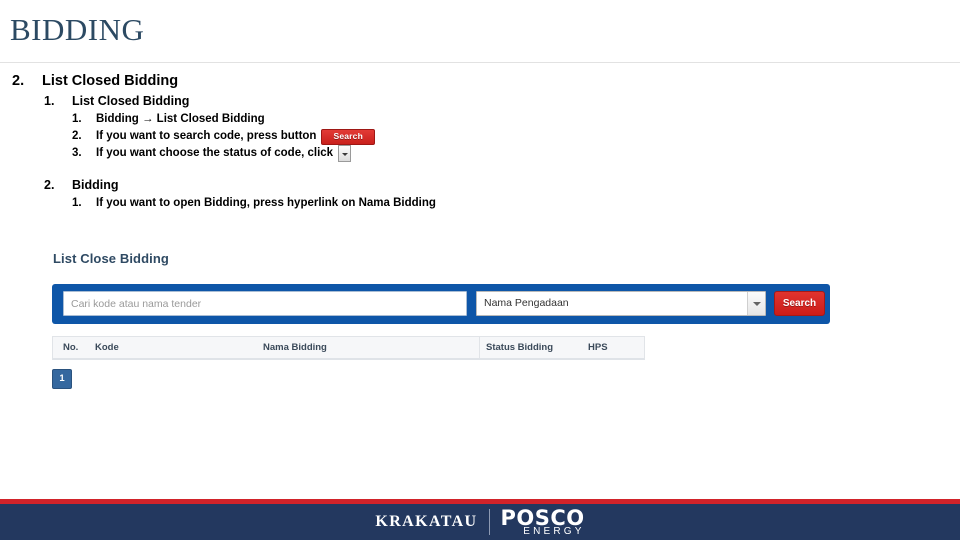 This screenshot has height=540, width=960. Describe the element at coordinates (265, 303) in the screenshot. I see `search-input` at that location.